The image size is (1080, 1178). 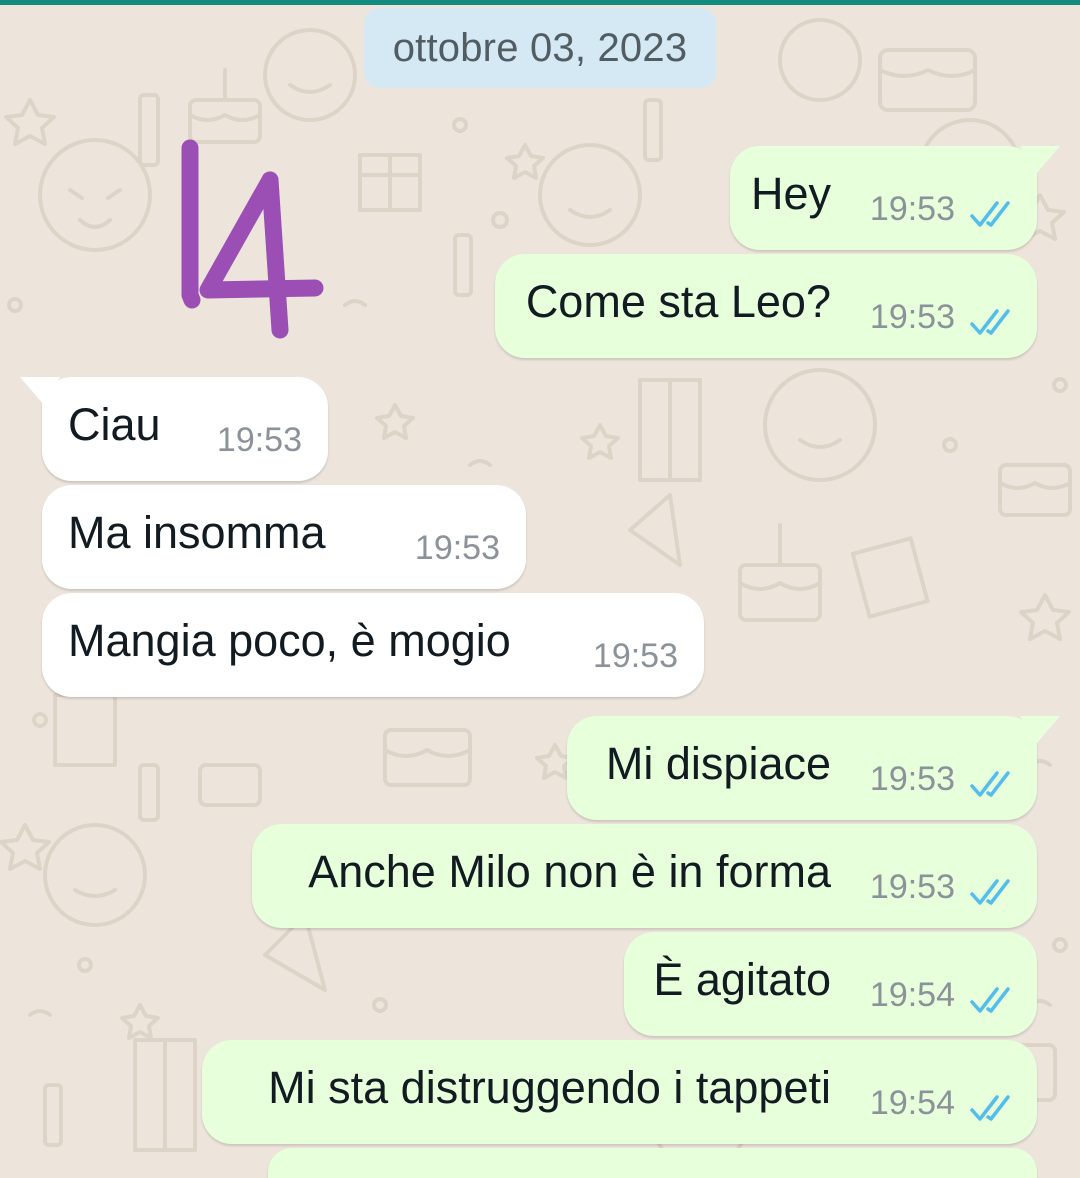 What do you see at coordinates (289, 640) in the screenshot?
I see `message-text: Mangia poco, è mogio` at bounding box center [289, 640].